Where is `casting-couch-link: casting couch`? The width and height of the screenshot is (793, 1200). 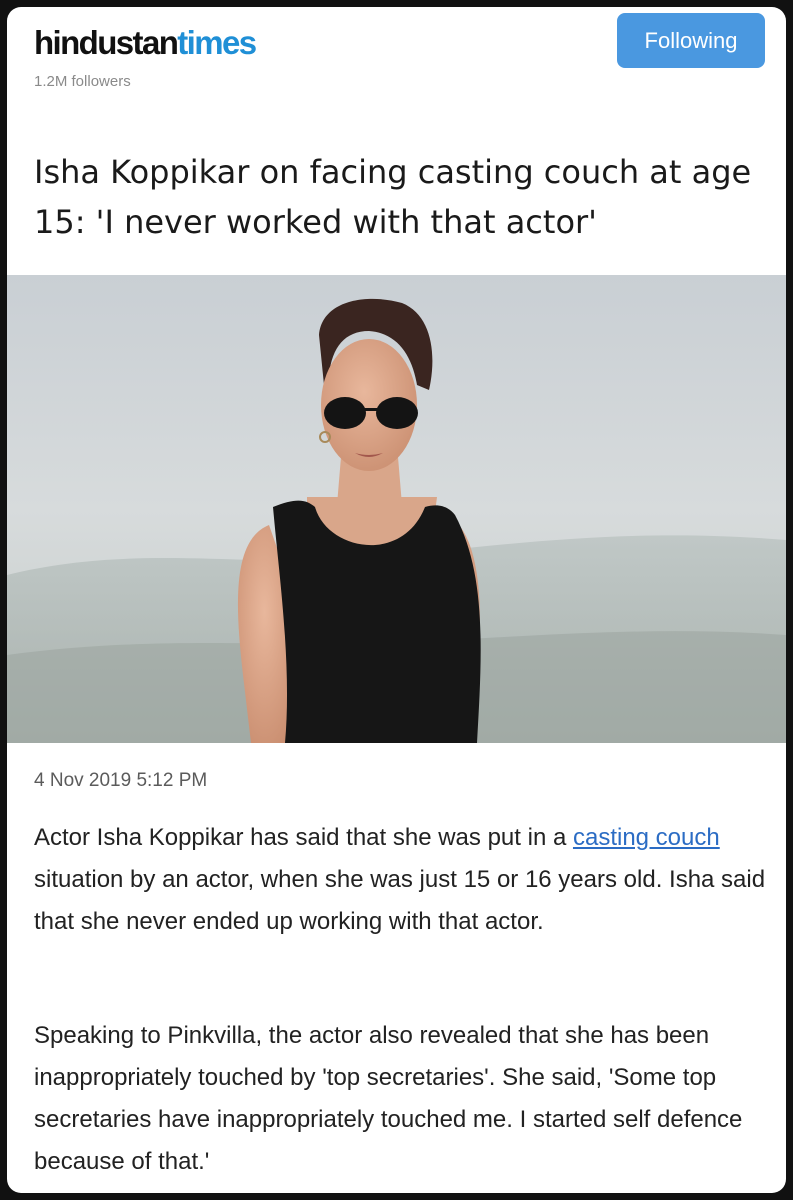 casting-couch-link: casting couch is located at coordinates (646, 837).